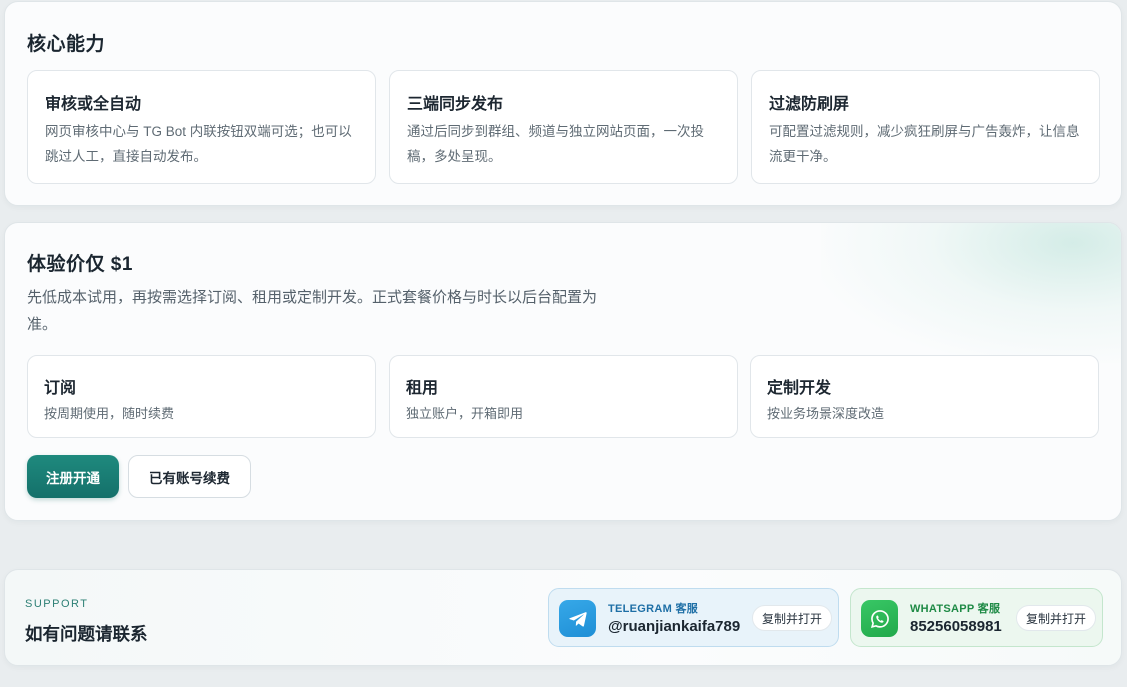 This screenshot has width=1127, height=687. Describe the element at coordinates (109, 413) in the screenshot. I see `plan-desc: 按周期使用，随时续费` at that location.